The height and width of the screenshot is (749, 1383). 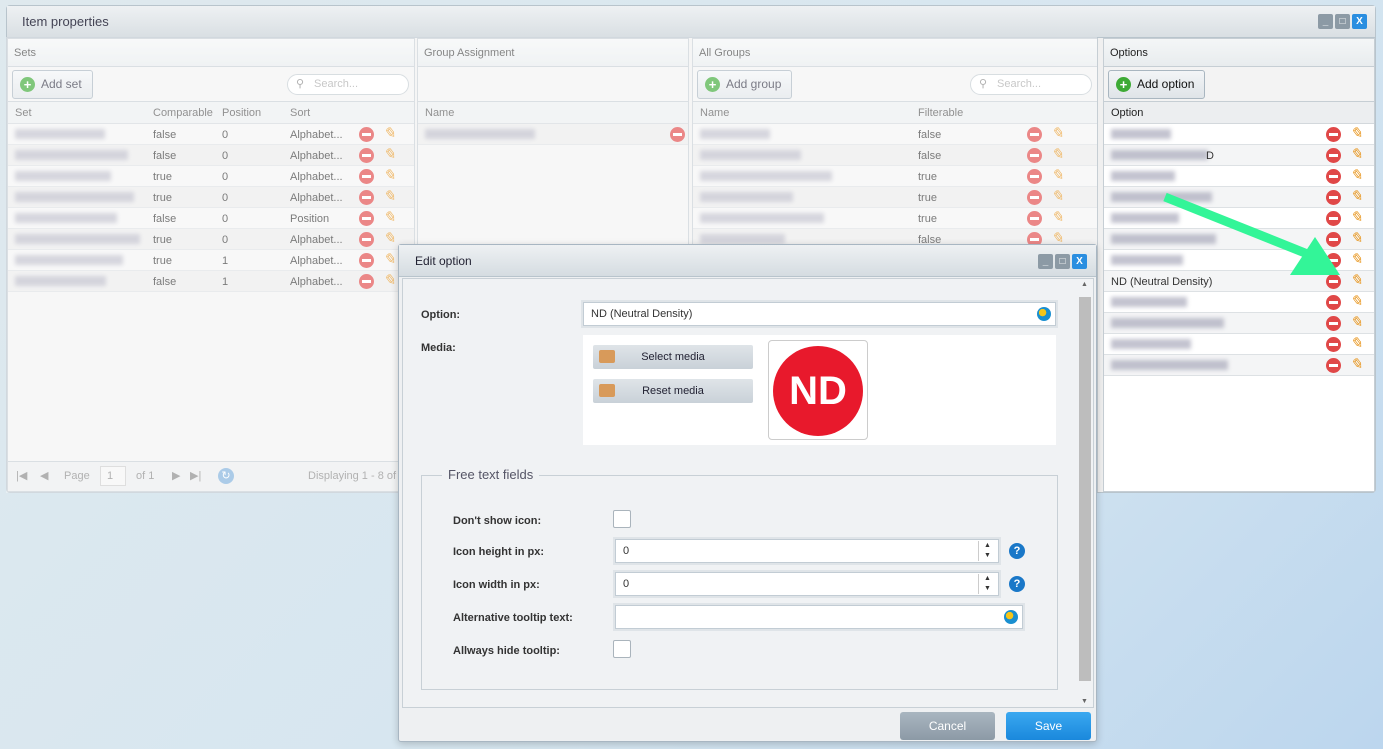 What do you see at coordinates (506, 651) in the screenshot?
I see `hide-tooltip-label: Allways hide tooltip:` at bounding box center [506, 651].